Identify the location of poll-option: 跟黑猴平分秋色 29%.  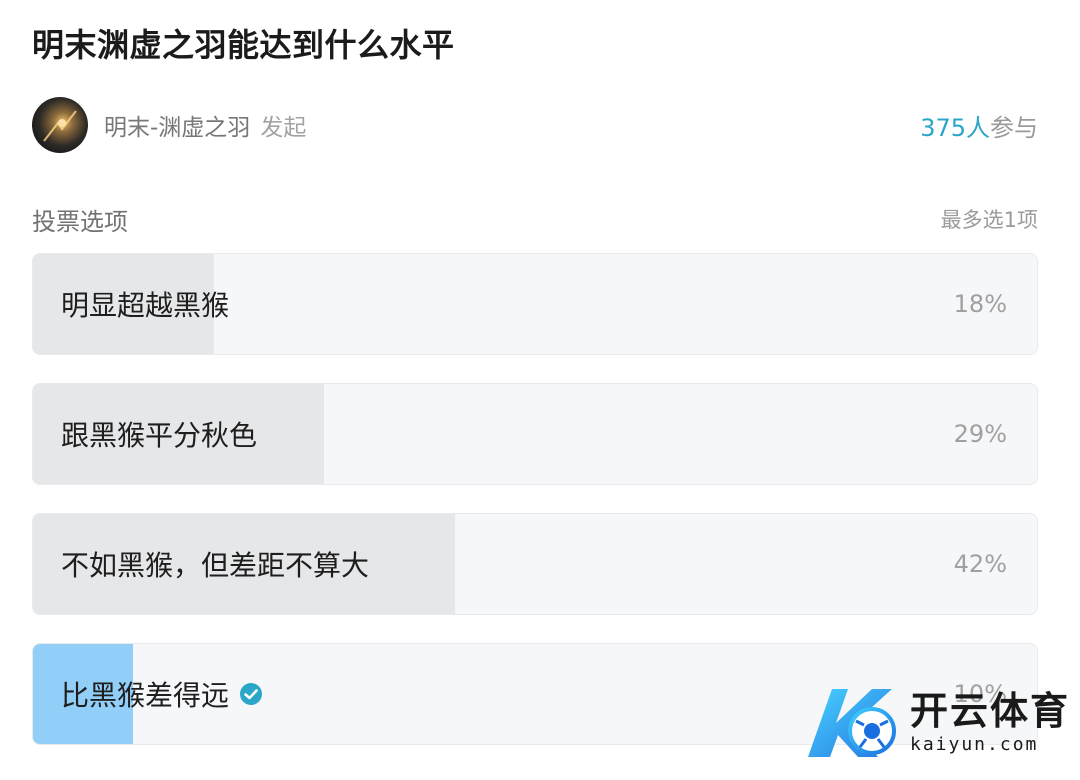
(535, 434).